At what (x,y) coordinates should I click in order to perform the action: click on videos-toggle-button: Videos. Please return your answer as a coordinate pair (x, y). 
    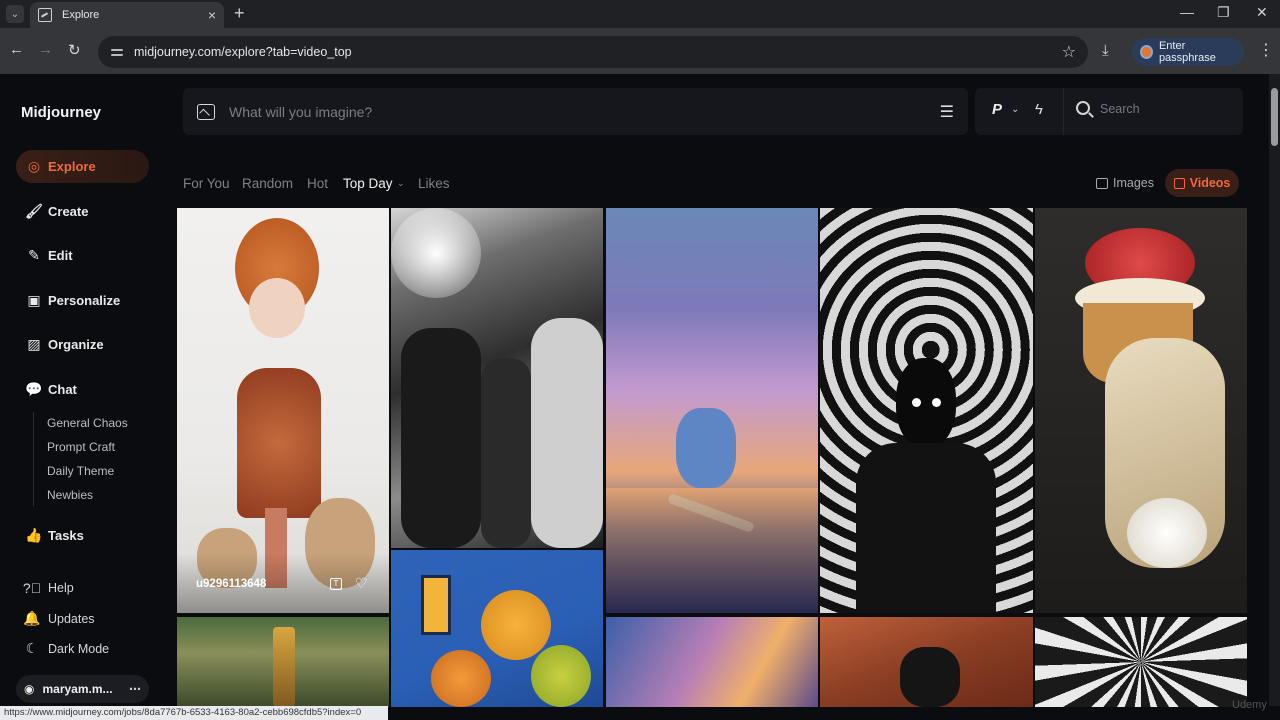
    Looking at the image, I should click on (1202, 183).